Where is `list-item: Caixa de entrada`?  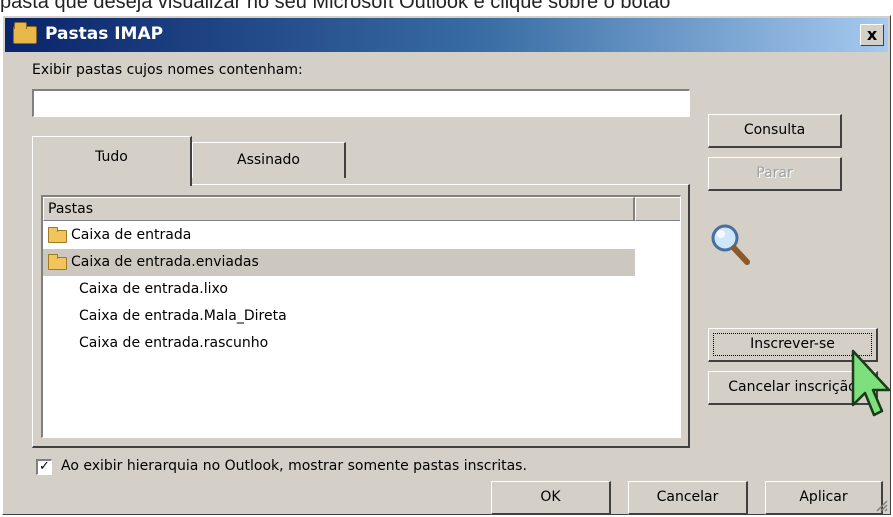
list-item: Caixa de entrada is located at coordinates (339, 235).